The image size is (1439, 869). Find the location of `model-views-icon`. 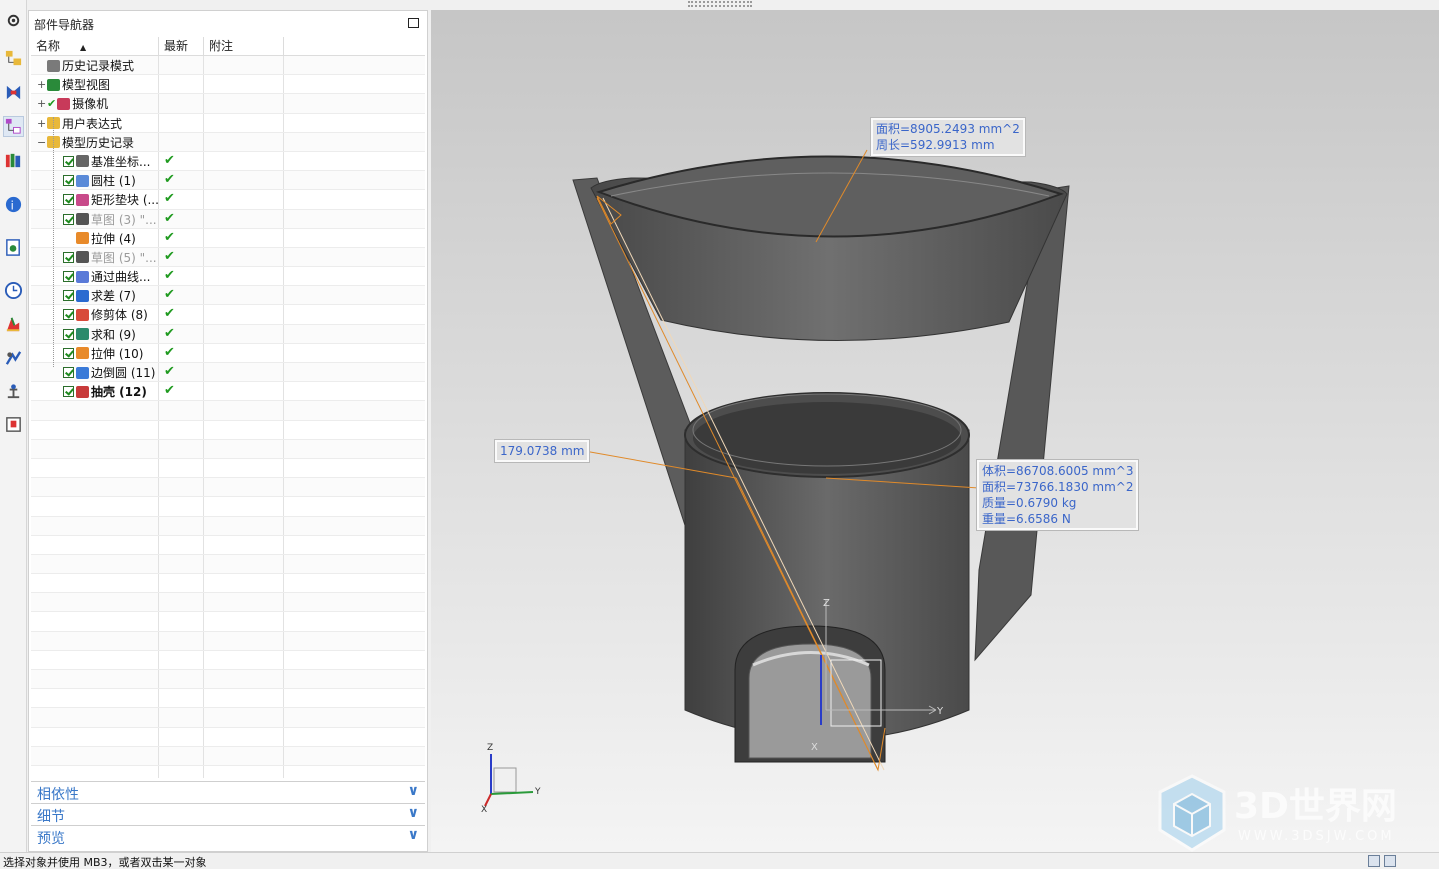

model-views-icon is located at coordinates (53, 84).